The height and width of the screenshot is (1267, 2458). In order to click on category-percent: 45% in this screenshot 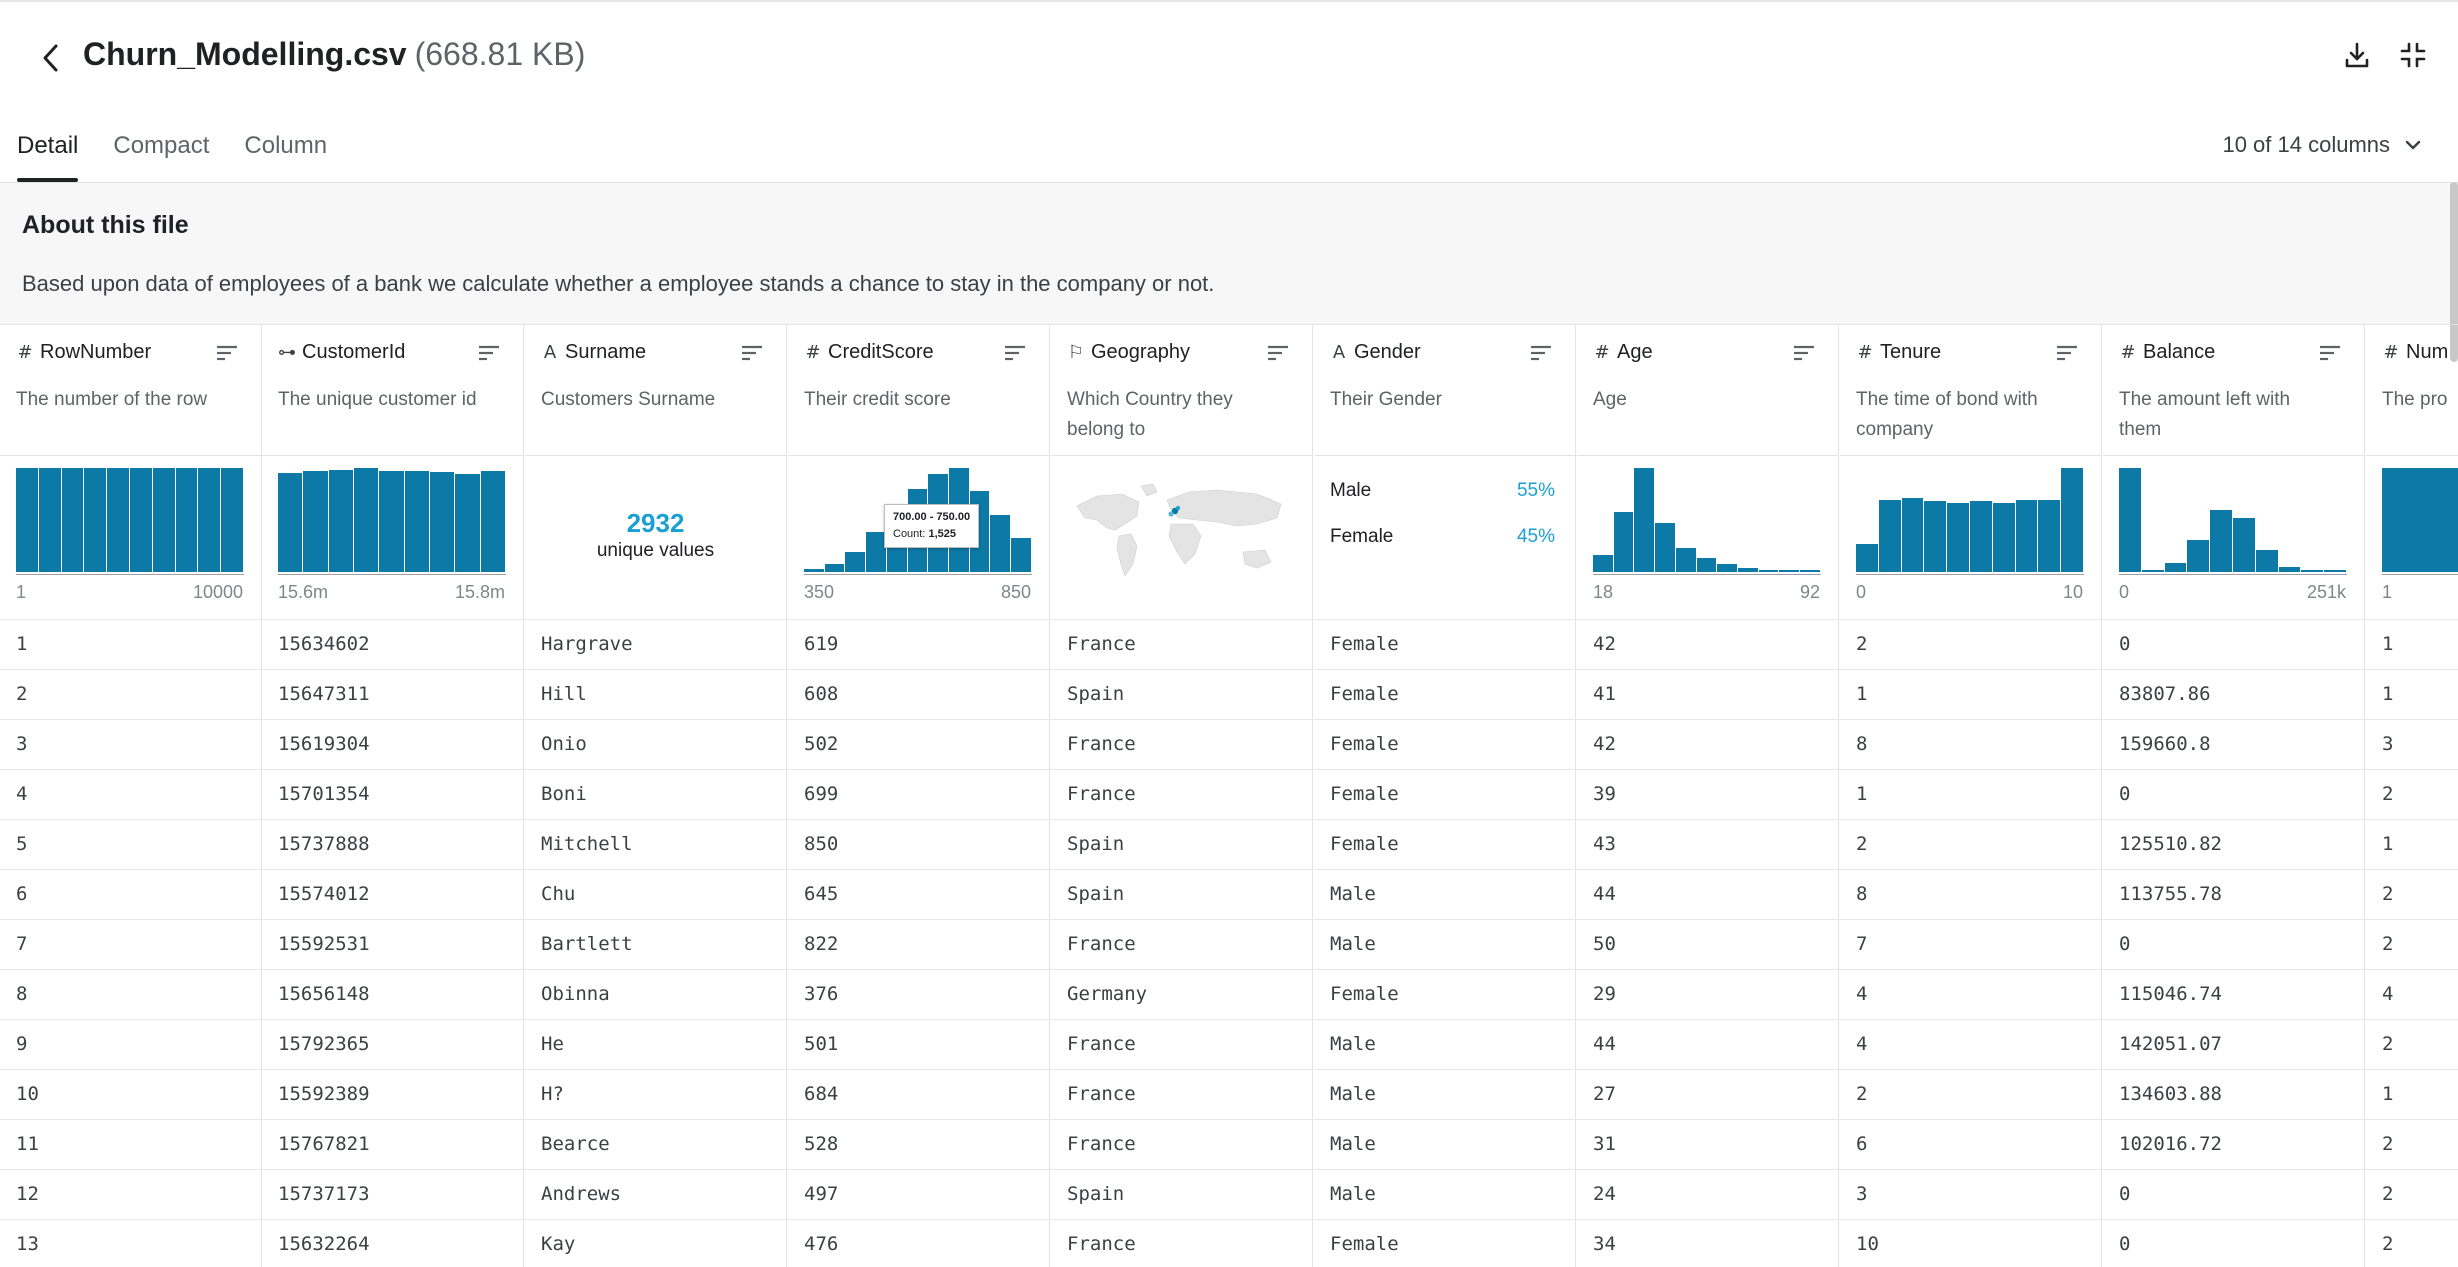, I will do `click(1535, 536)`.